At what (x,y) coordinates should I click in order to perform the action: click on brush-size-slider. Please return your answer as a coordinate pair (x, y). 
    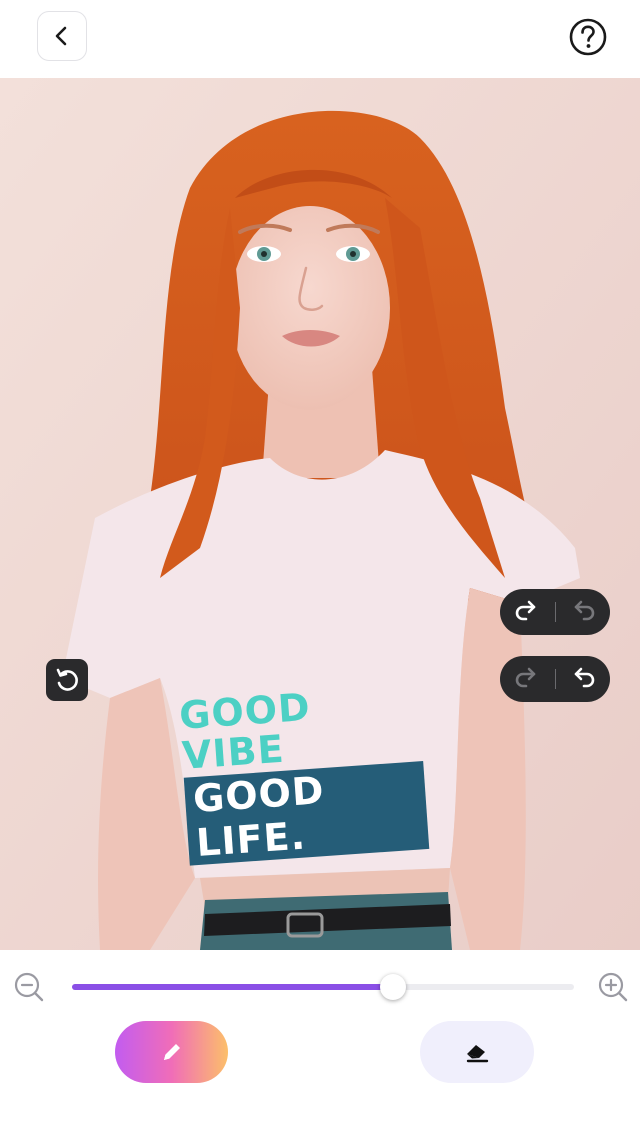
    Looking at the image, I should click on (323, 987).